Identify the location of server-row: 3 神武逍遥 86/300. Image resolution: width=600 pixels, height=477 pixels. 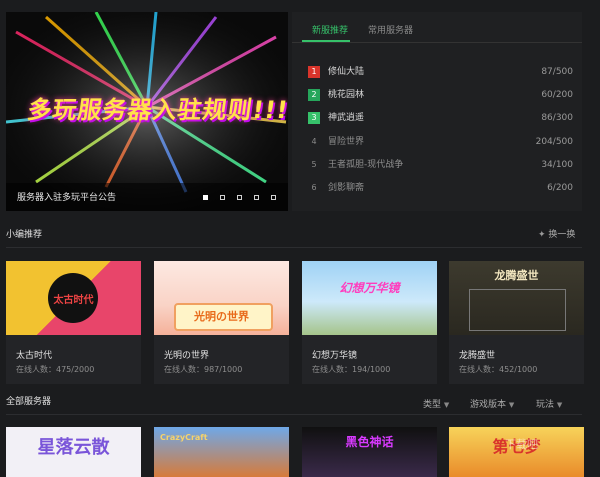
(440, 119).